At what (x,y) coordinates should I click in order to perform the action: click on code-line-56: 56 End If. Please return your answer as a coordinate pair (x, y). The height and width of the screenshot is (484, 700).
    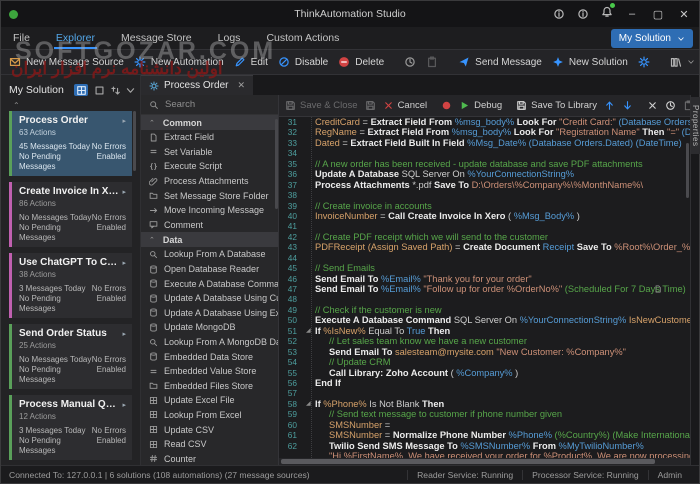
    Looking at the image, I should click on (484, 383).